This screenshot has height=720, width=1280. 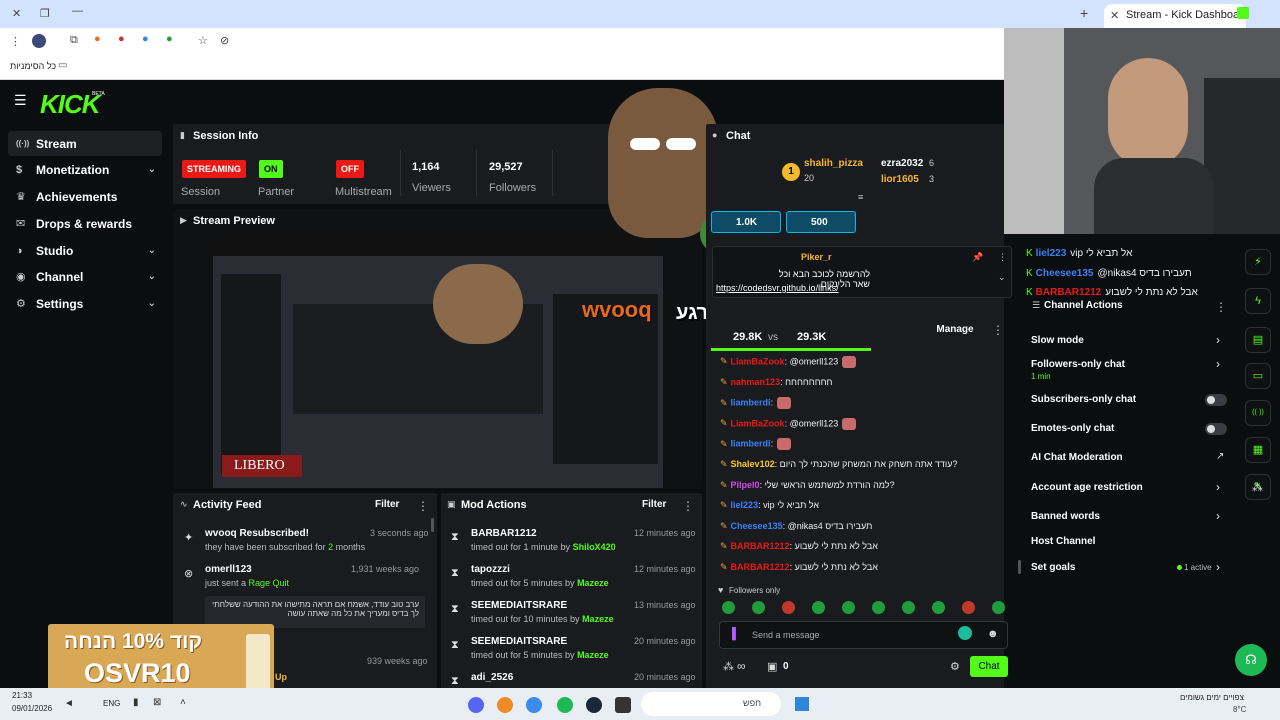 What do you see at coordinates (121, 39) in the screenshot?
I see `extension-shield-icon: ●` at bounding box center [121, 39].